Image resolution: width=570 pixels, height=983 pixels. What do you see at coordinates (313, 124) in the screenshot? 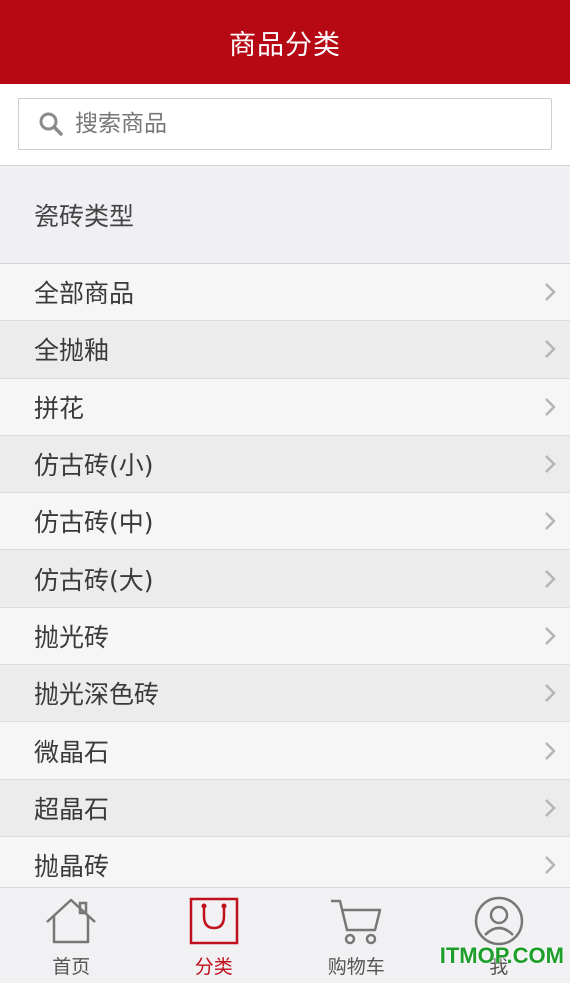
I see `search-input` at bounding box center [313, 124].